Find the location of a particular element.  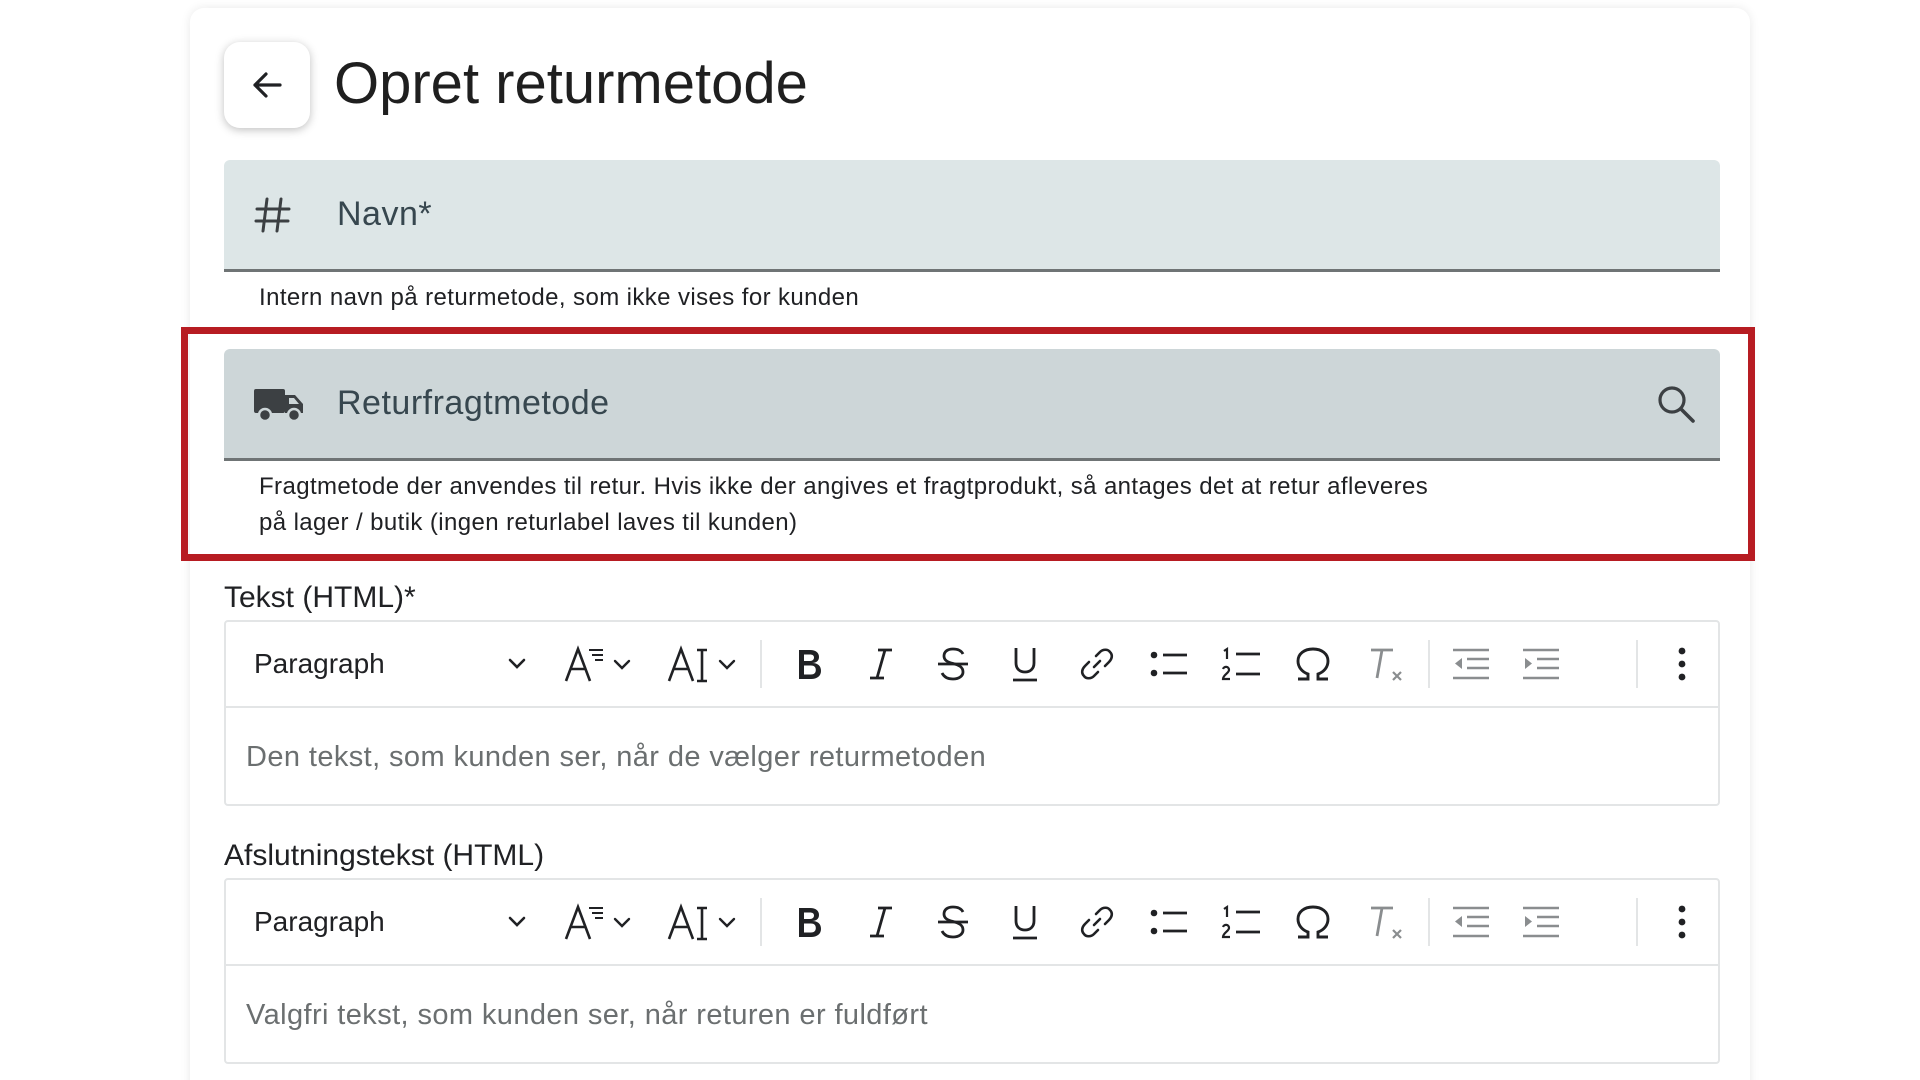

truck-icon is located at coordinates (279, 403).